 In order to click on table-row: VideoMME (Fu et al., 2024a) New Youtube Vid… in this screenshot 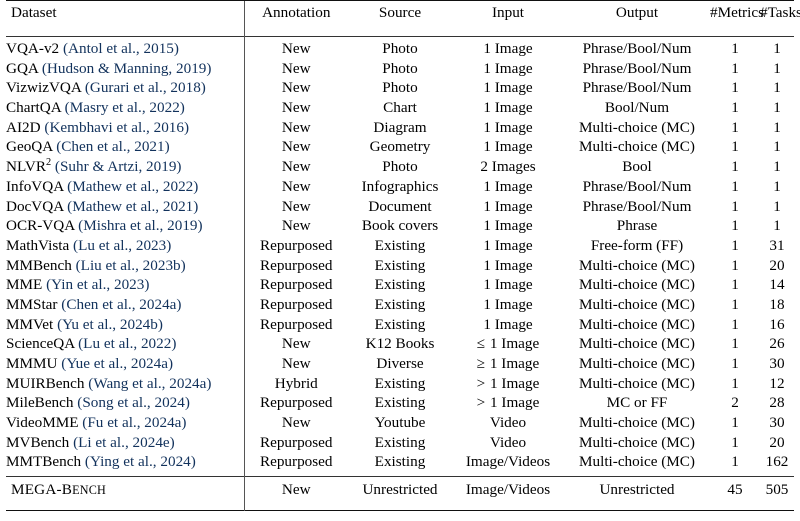, I will do `click(400, 424)`.